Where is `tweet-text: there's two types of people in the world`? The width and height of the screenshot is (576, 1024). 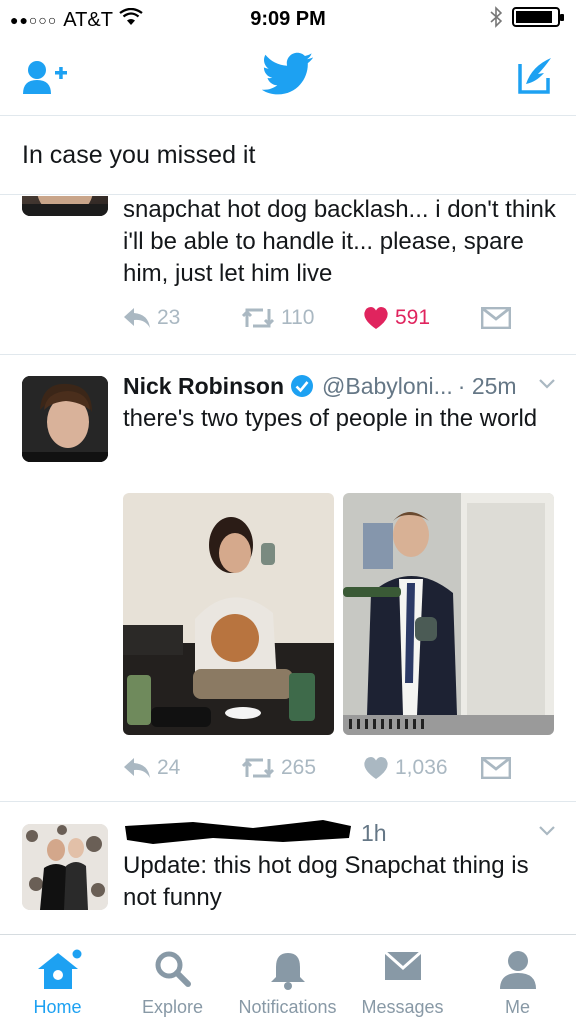 tweet-text: there's two types of people in the world is located at coordinates (330, 418).